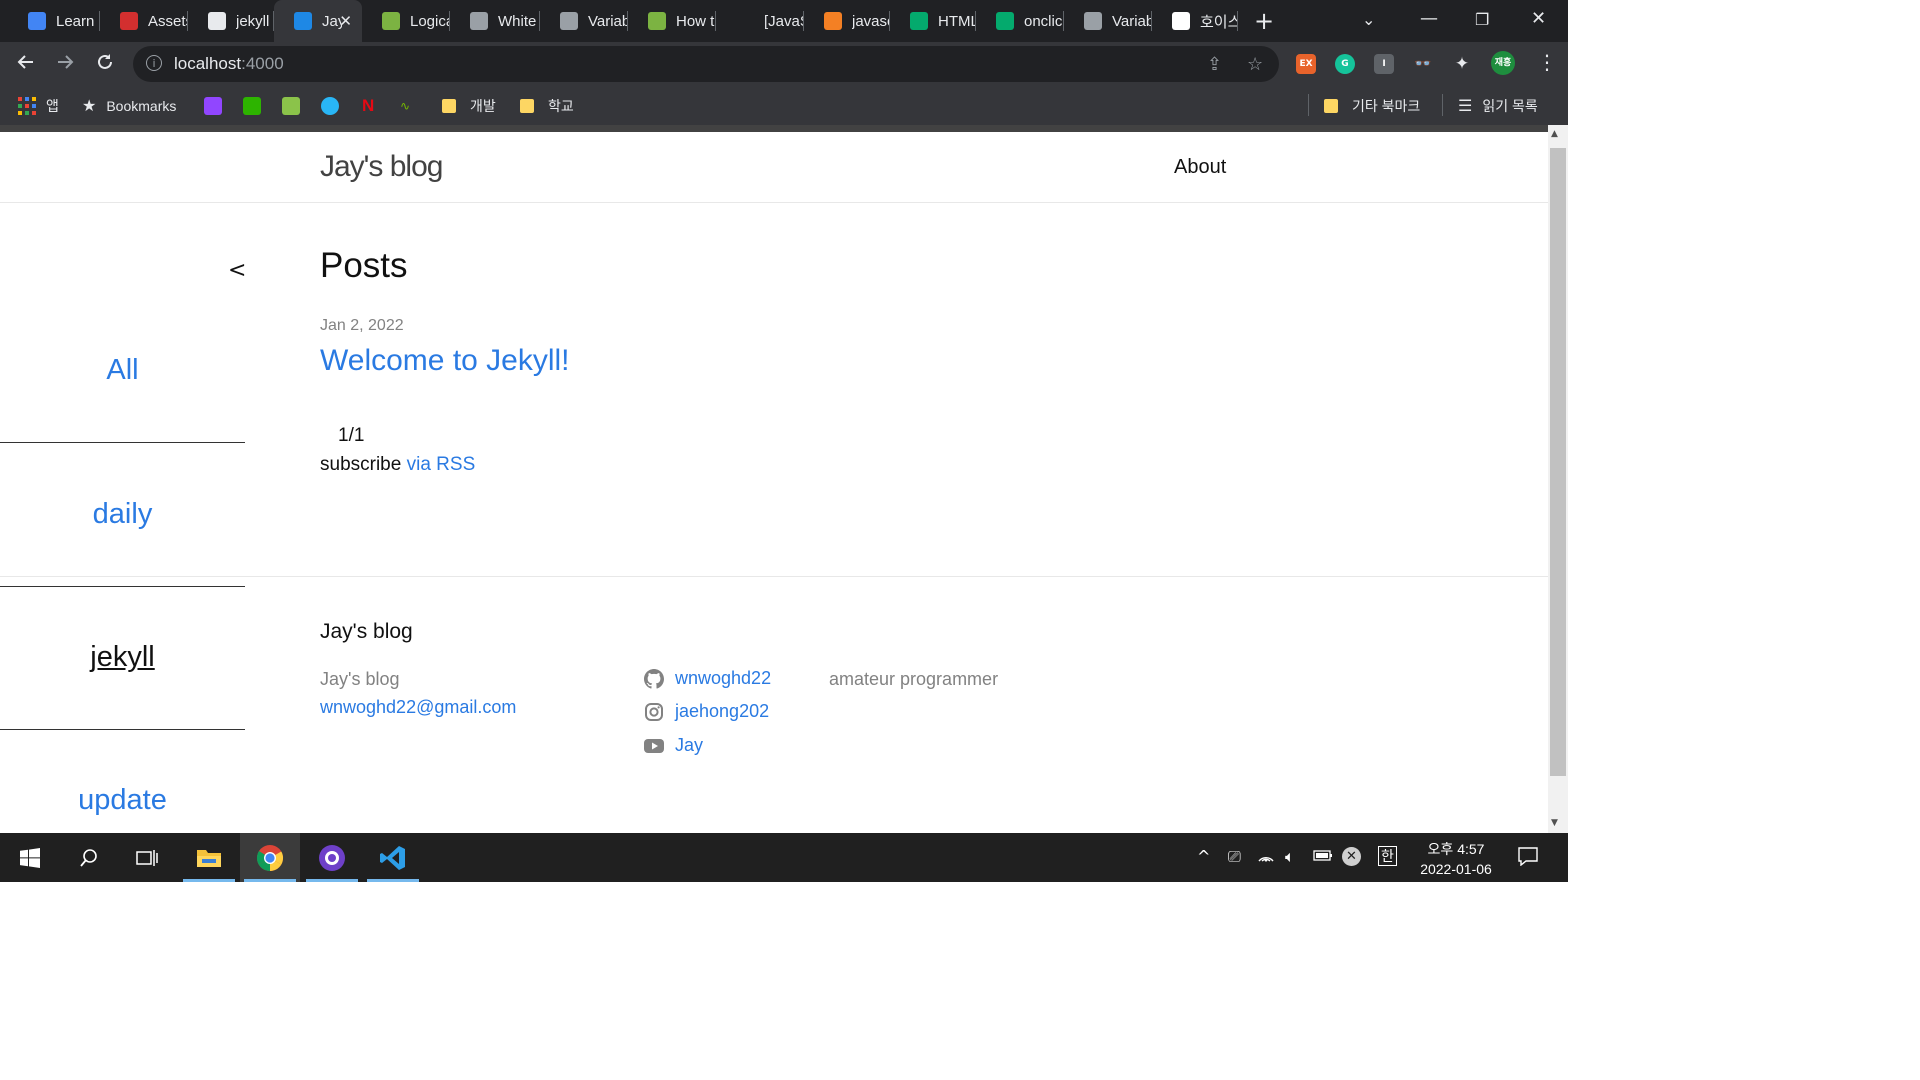 The image size is (1920, 1080). I want to click on naver-webtoon-icon, so click(252, 106).